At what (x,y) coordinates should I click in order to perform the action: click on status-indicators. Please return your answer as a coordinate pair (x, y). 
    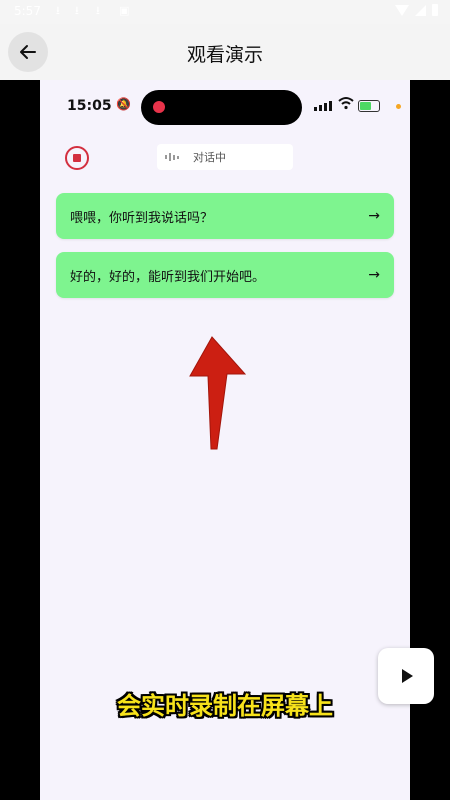
    Looking at the image, I should click on (416, 10).